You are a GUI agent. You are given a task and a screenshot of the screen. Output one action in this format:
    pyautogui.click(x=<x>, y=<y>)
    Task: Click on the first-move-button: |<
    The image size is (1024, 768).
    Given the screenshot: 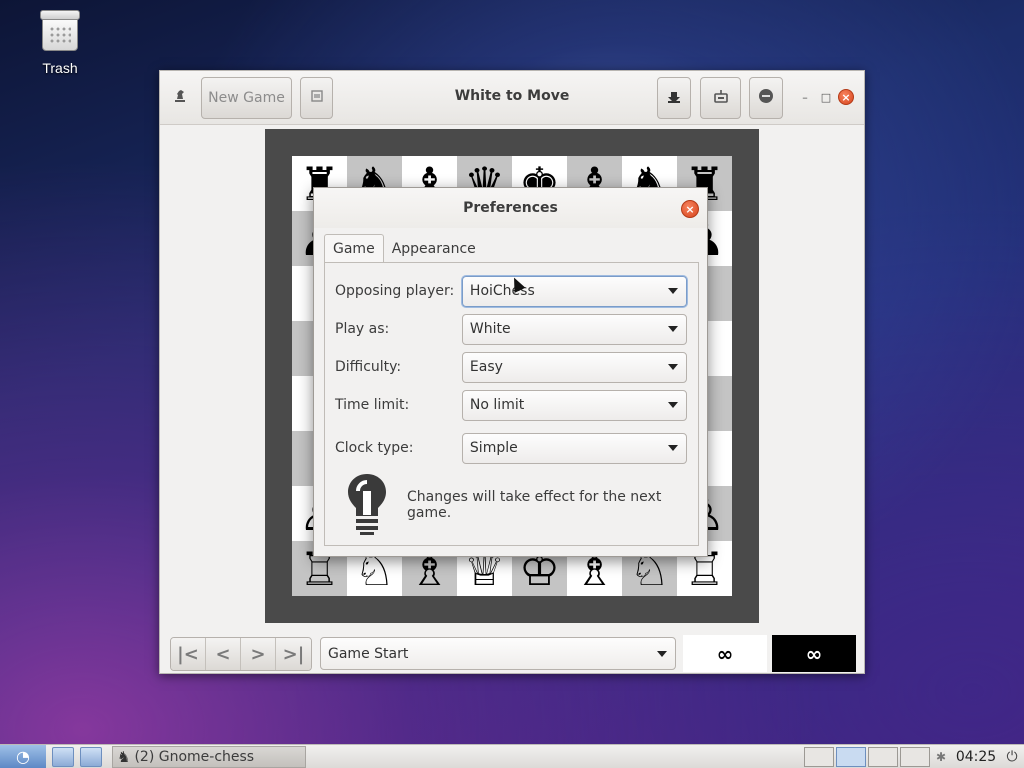 What is the action you would take?
    pyautogui.click(x=188, y=654)
    